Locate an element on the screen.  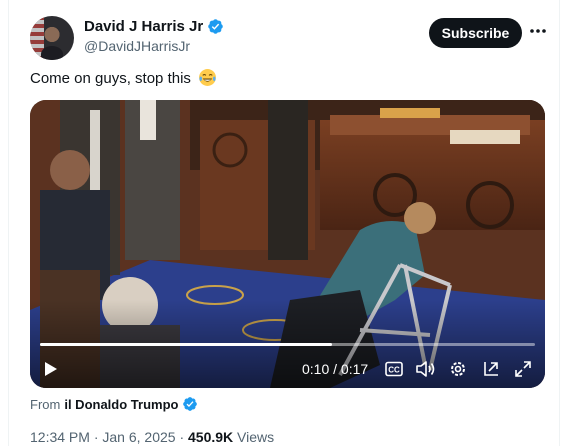
tweet-text: Come on guys, stop this is located at coordinates (123, 77).